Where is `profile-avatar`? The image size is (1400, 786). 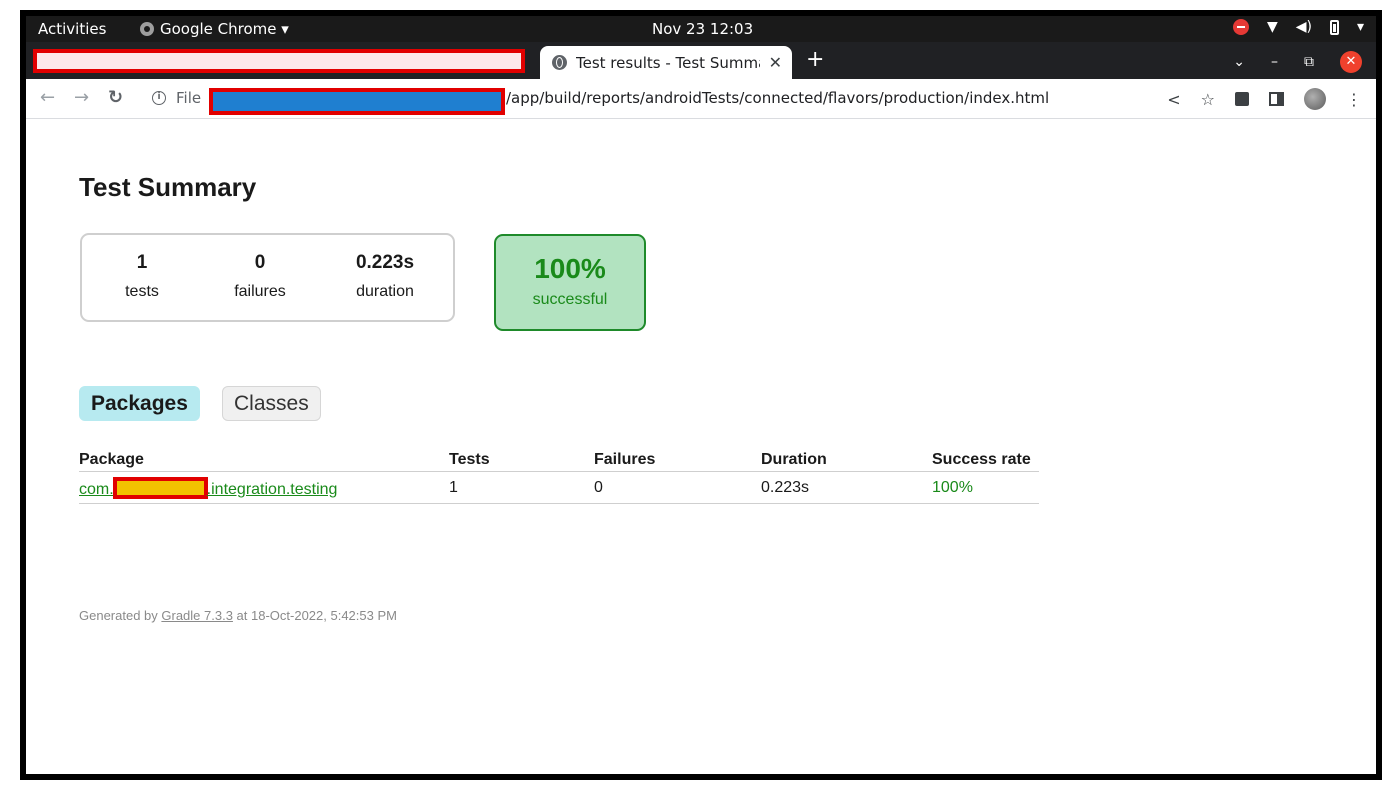 profile-avatar is located at coordinates (1315, 99).